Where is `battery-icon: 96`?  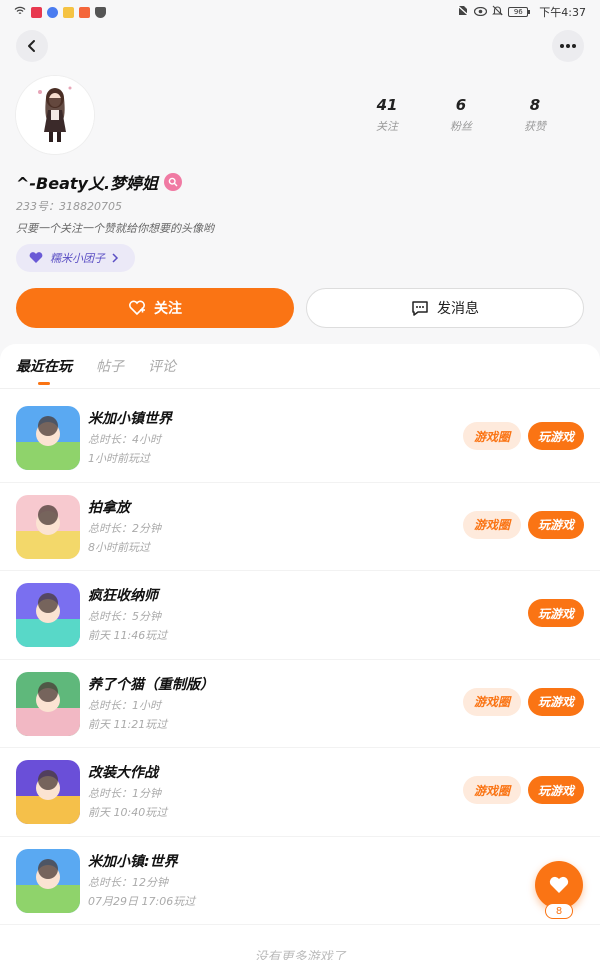
battery-icon: 96 is located at coordinates (519, 12).